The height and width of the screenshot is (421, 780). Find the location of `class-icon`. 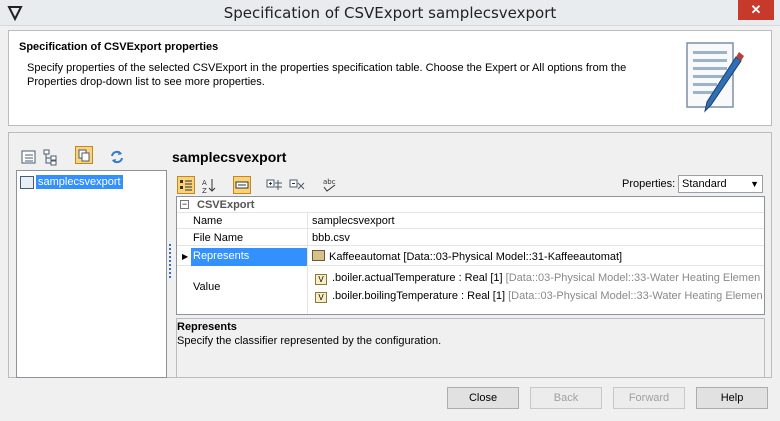

class-icon is located at coordinates (318, 255).